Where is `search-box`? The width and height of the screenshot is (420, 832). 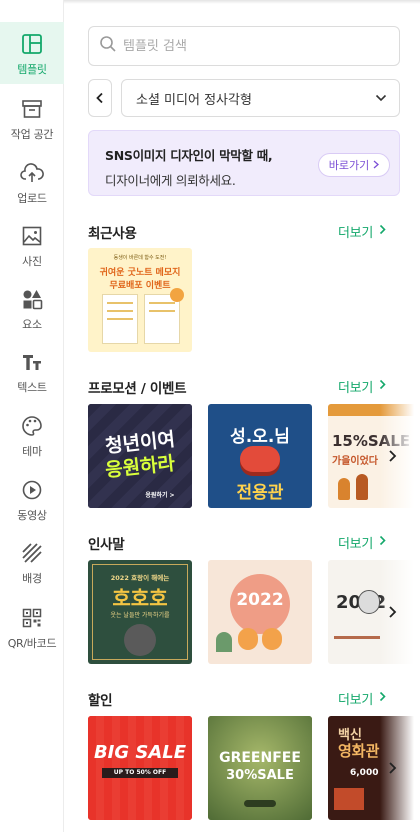 search-box is located at coordinates (244, 46).